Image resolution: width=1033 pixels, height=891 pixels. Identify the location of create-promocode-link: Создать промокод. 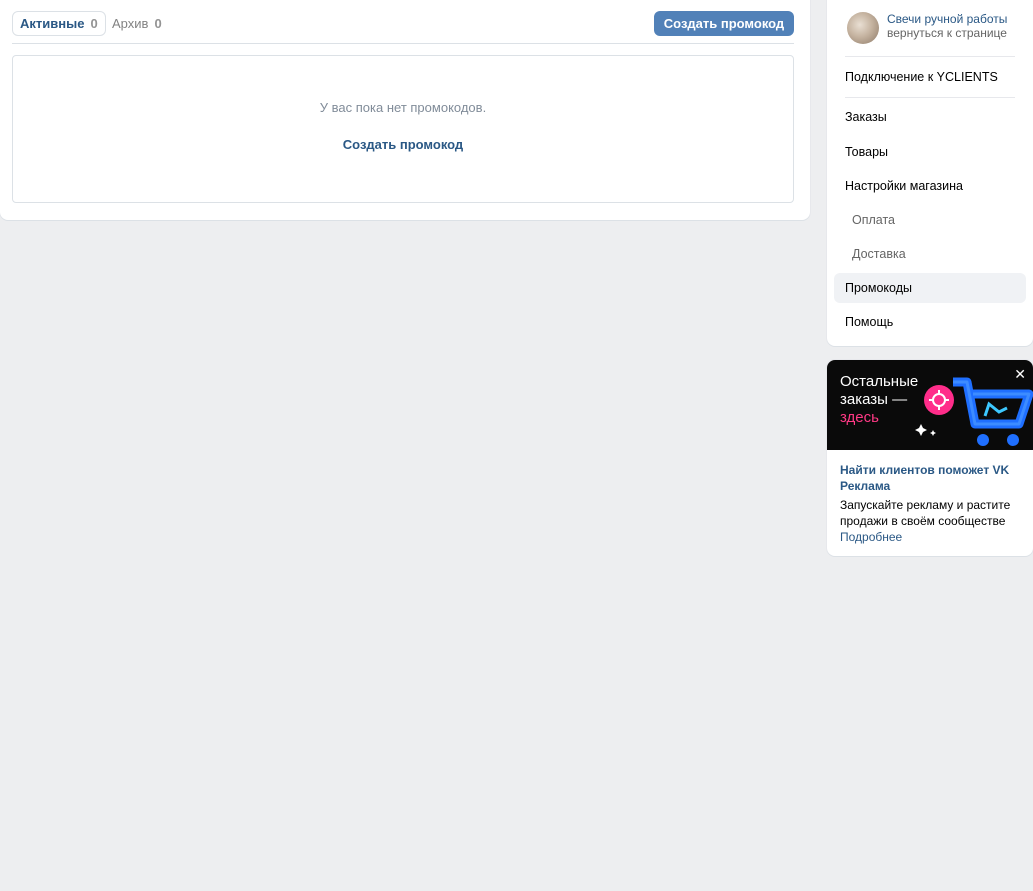
(403, 144).